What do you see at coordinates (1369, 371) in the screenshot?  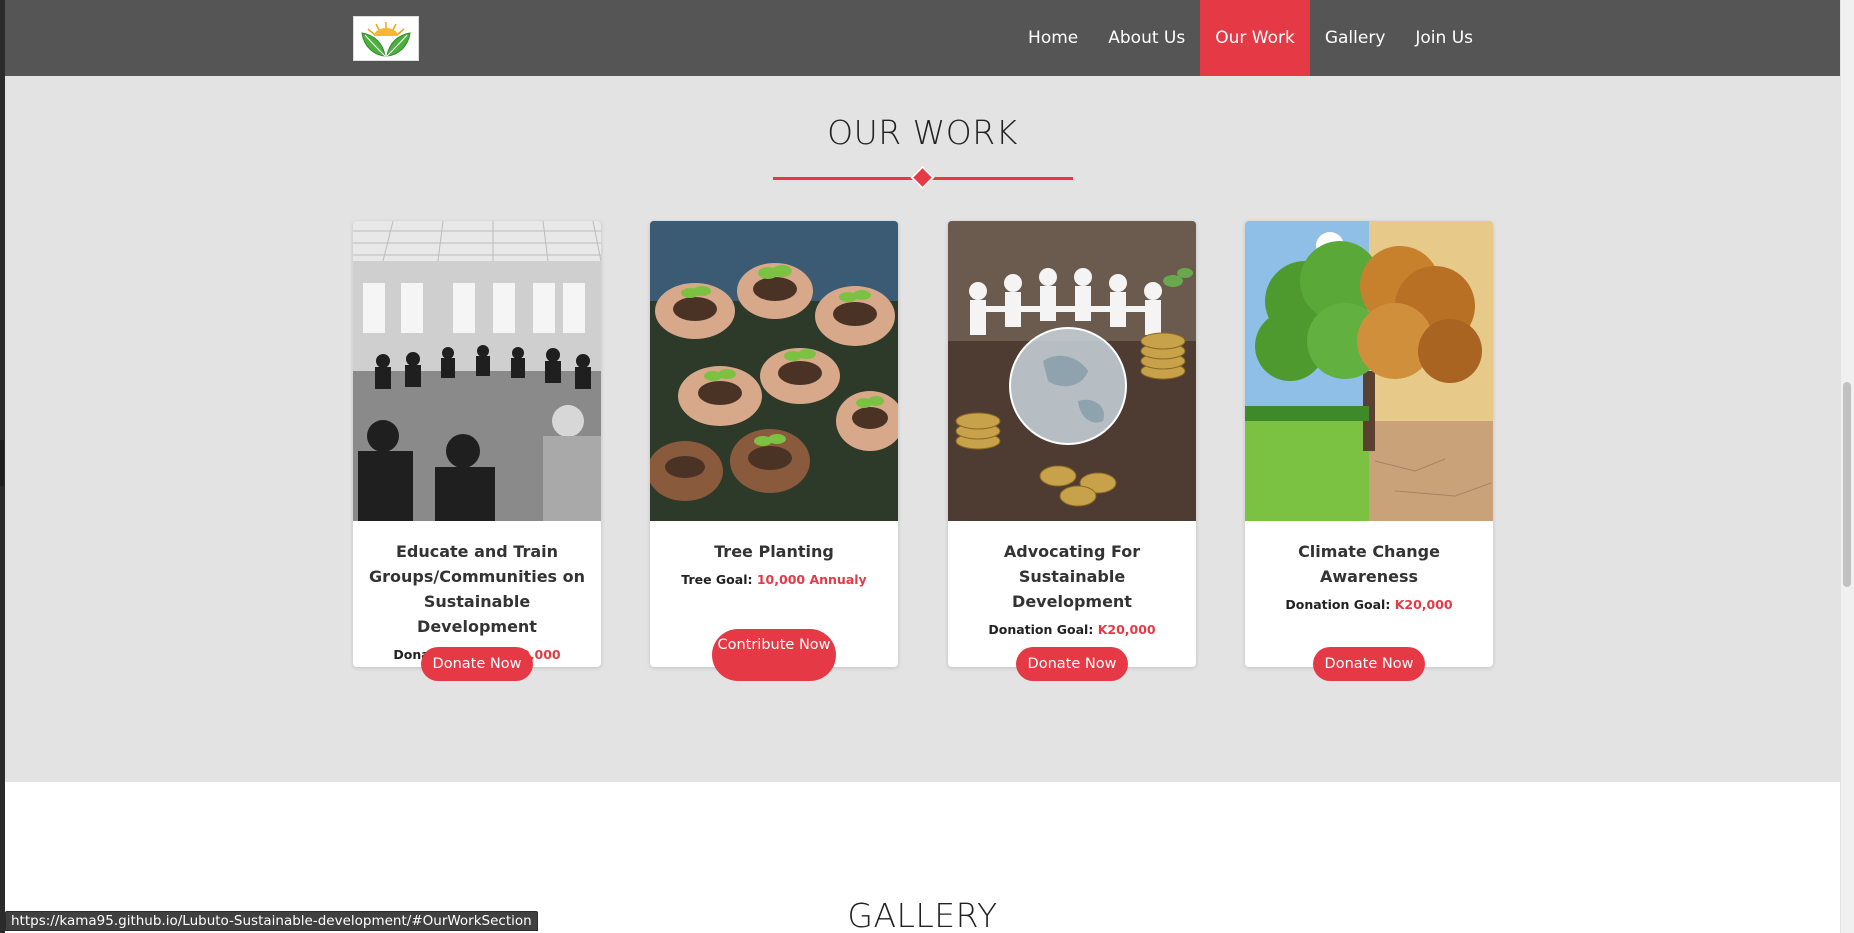 I see `green-dry-tree-split-photo` at bounding box center [1369, 371].